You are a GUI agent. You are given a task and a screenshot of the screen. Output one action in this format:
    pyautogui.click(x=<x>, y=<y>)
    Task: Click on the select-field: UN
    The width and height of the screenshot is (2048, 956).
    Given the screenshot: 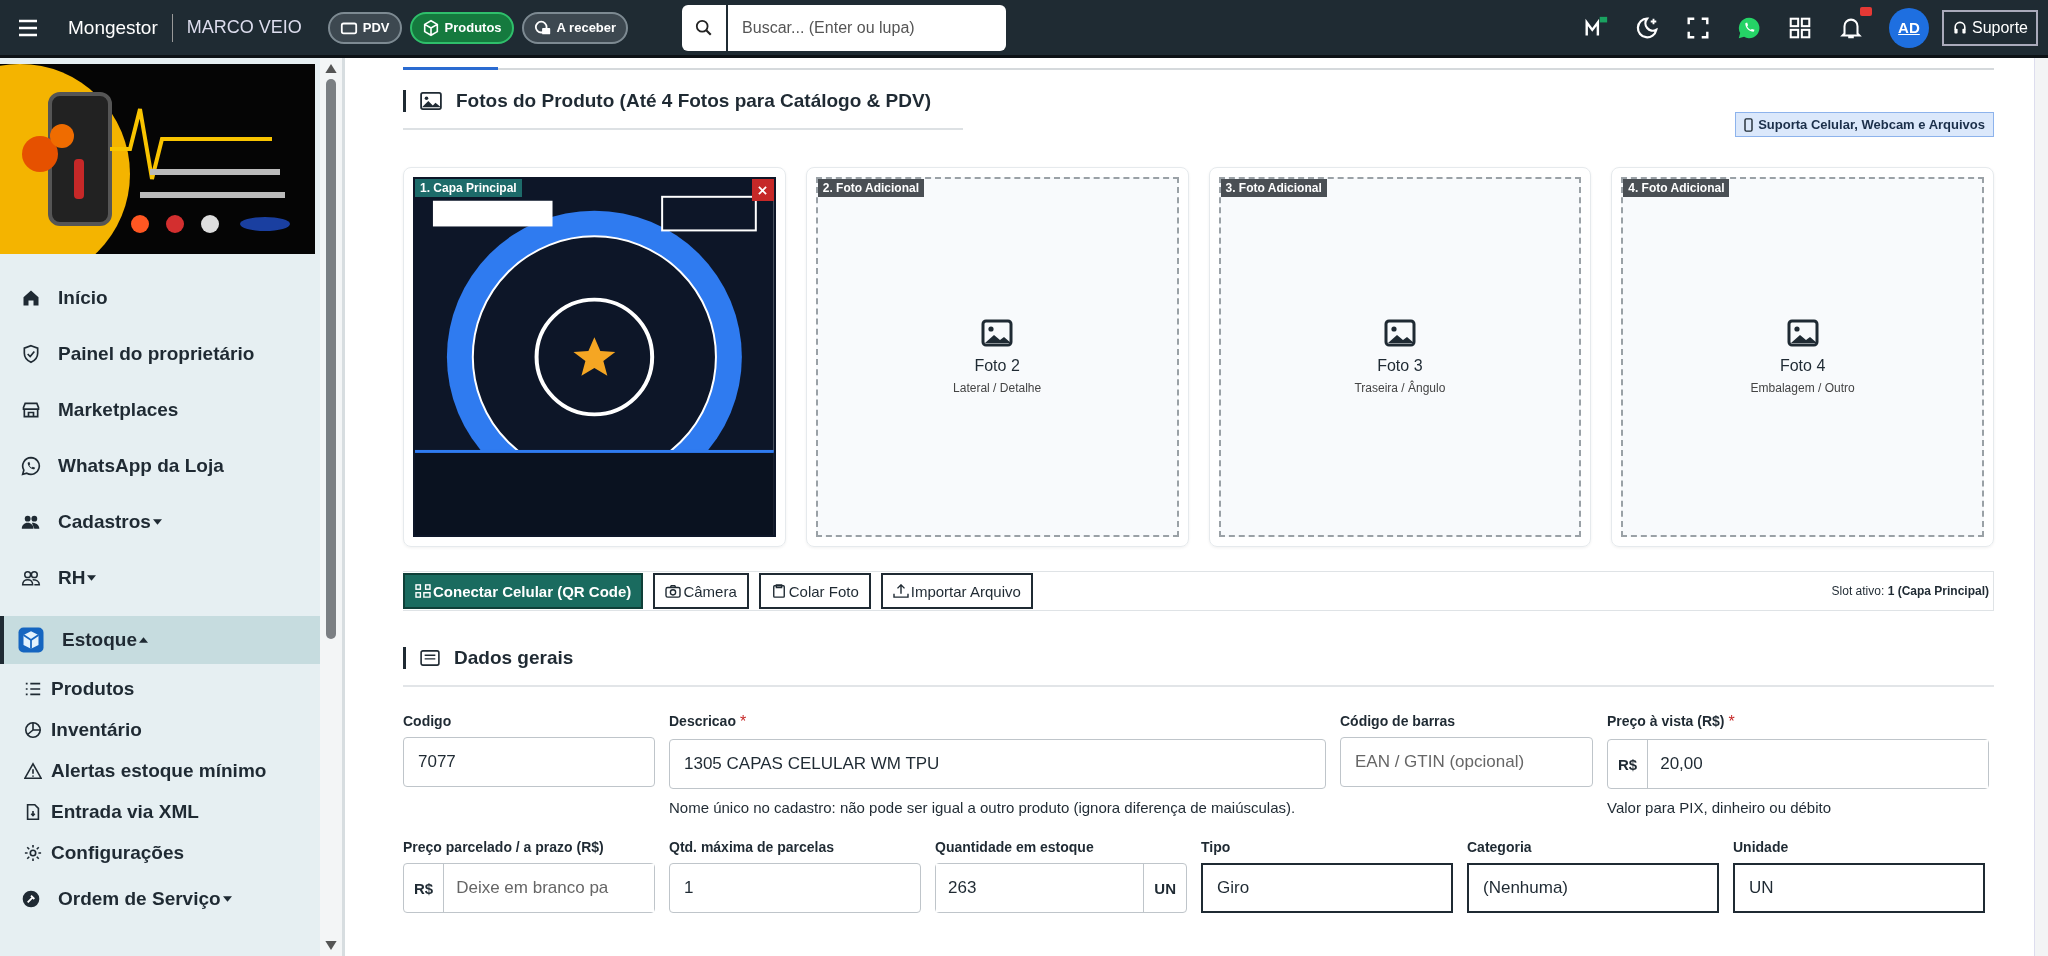 What is the action you would take?
    pyautogui.click(x=1859, y=888)
    